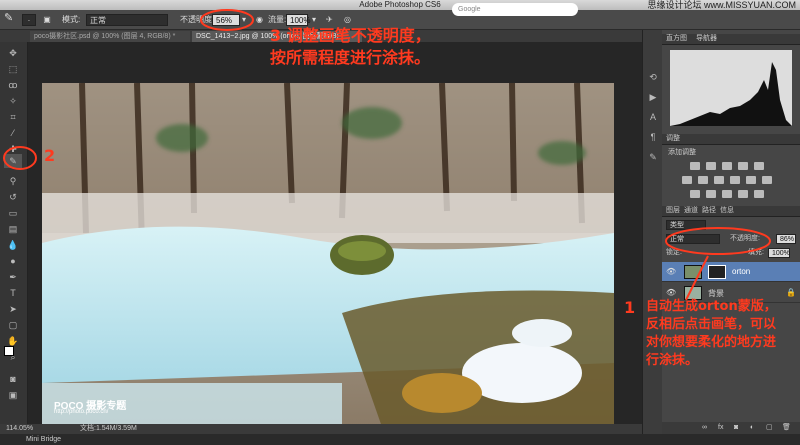  I want to click on opacity-highlight-ring, so click(227, 20).